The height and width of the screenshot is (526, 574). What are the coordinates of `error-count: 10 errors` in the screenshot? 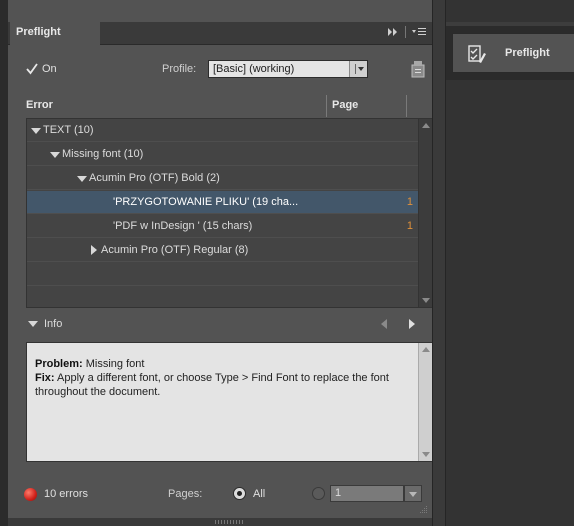 It's located at (66, 494).